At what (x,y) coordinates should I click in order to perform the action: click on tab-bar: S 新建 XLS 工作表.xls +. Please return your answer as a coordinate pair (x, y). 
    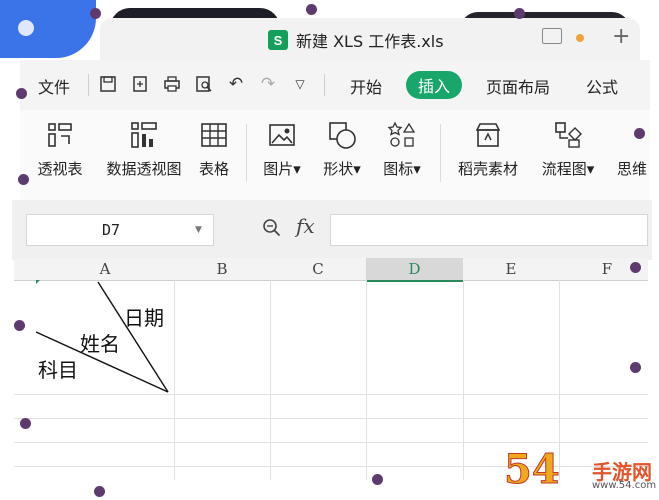
    Looking at the image, I should click on (370, 39).